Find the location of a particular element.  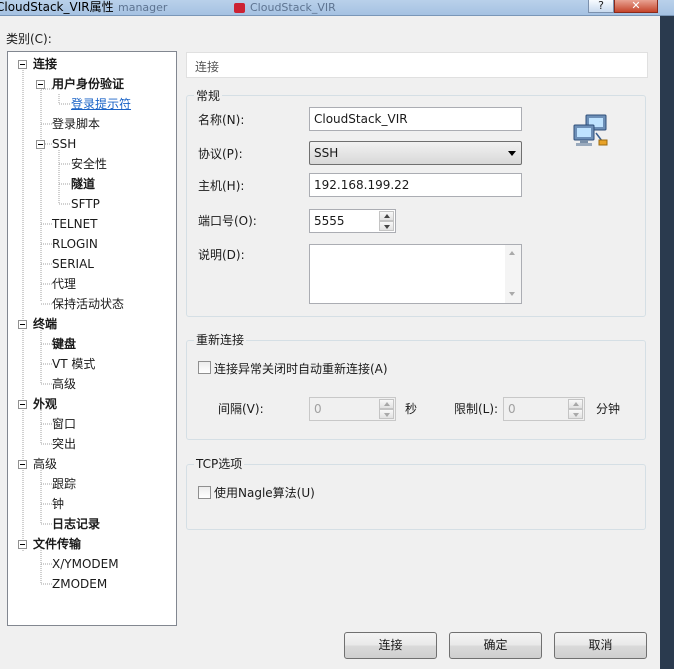

tree-item-terminal-advanced: 高级 is located at coordinates (64, 384).